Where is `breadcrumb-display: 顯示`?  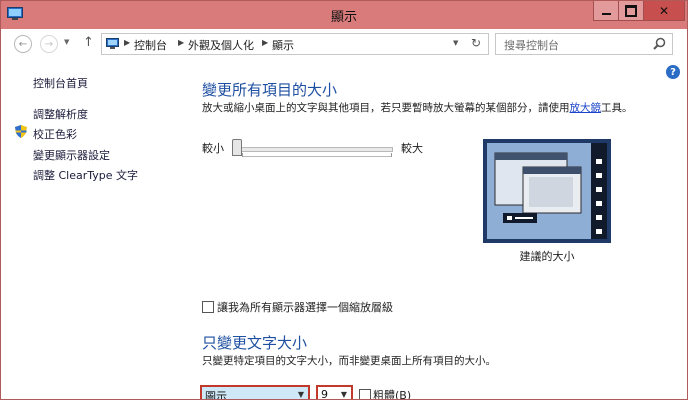 breadcrumb-display: 顯示 is located at coordinates (283, 45).